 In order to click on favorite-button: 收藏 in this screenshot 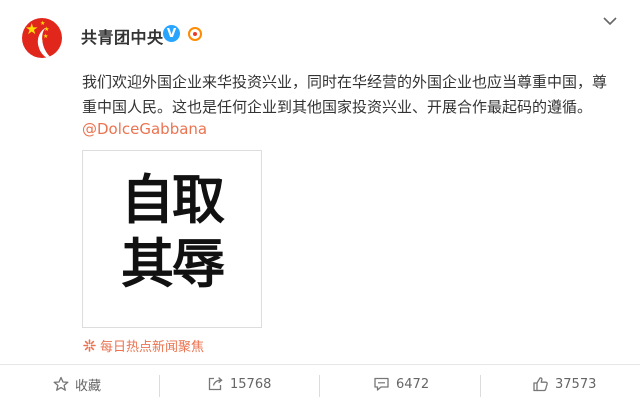, I will do `click(77, 384)`.